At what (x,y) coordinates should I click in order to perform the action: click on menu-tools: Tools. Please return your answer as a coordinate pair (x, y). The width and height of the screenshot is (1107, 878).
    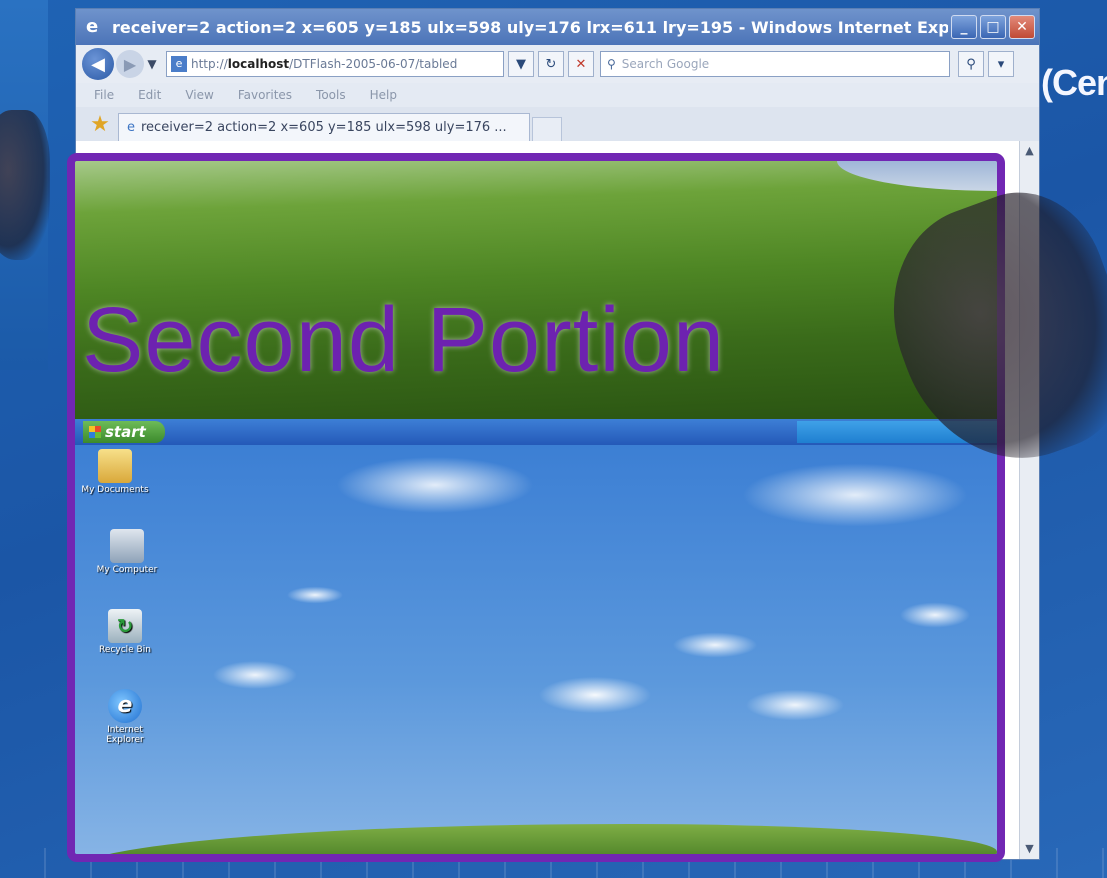
    Looking at the image, I should click on (331, 95).